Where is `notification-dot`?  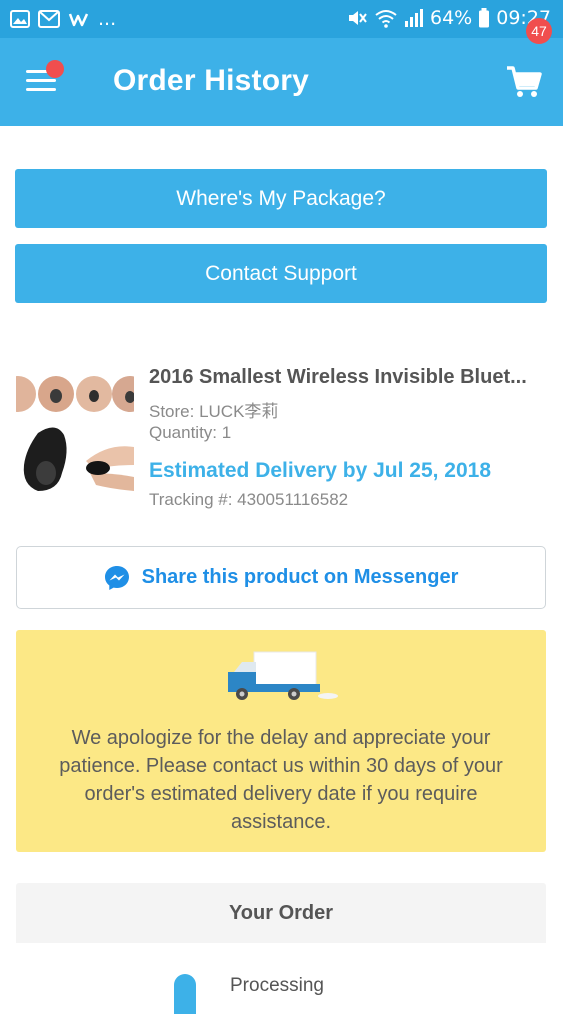 notification-dot is located at coordinates (55, 69).